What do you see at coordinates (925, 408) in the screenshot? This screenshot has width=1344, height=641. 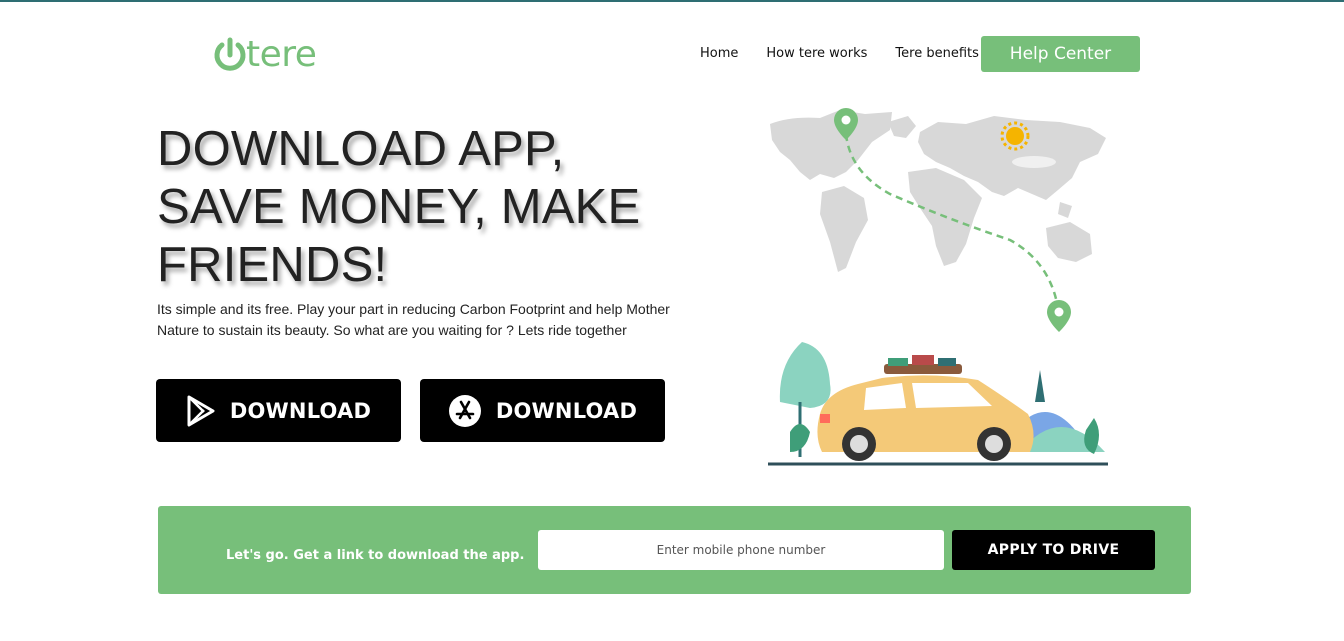 I see `car-icon` at bounding box center [925, 408].